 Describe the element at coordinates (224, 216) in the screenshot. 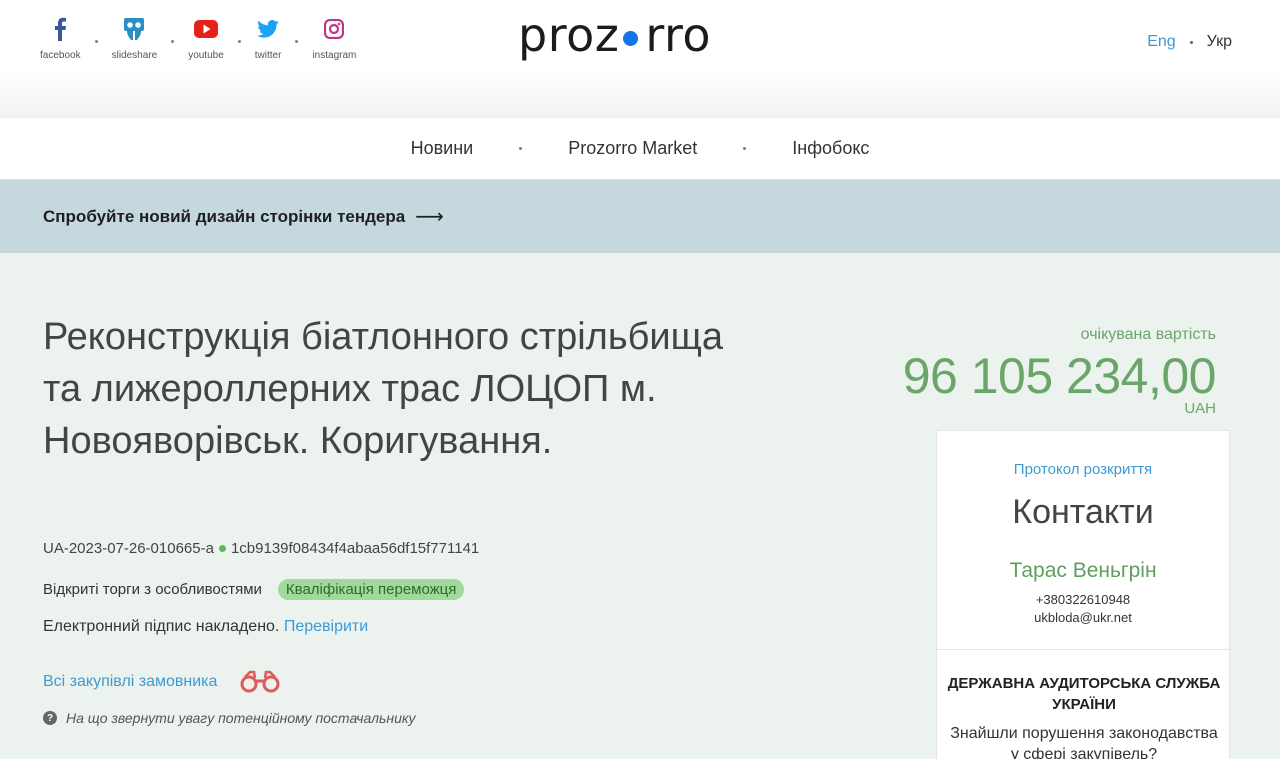

I see `banner-text: Спробуйте новий дизайн сторінки тендера` at that location.